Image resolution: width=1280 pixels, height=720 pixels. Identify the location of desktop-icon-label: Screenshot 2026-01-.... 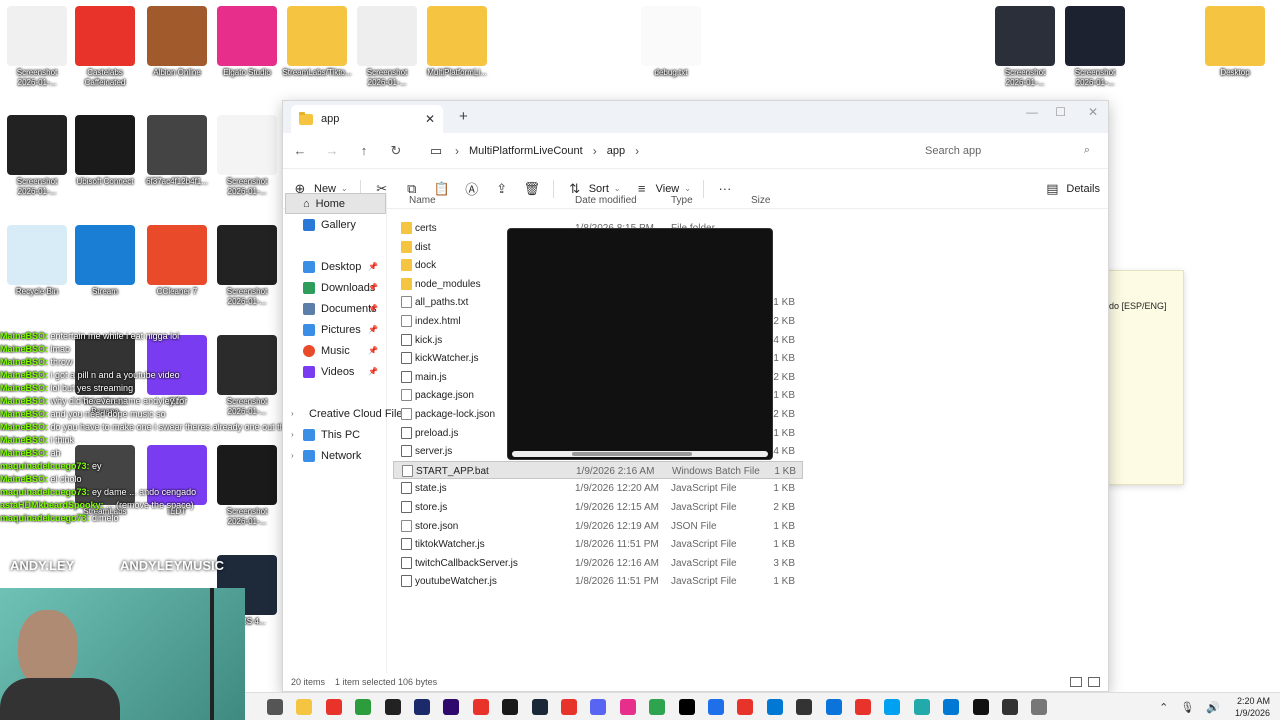
(37, 77).